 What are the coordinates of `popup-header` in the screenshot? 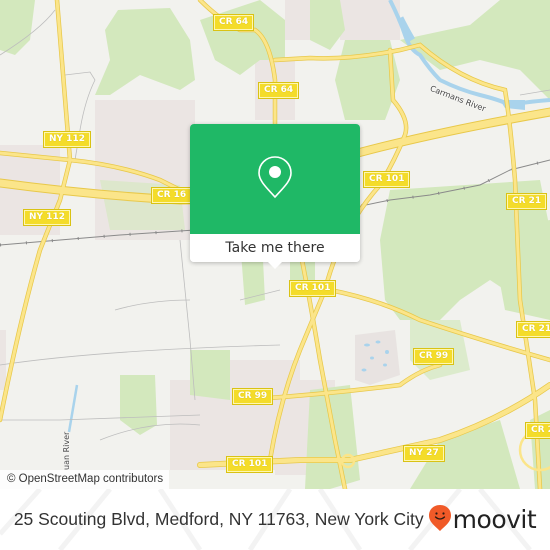 It's located at (275, 179).